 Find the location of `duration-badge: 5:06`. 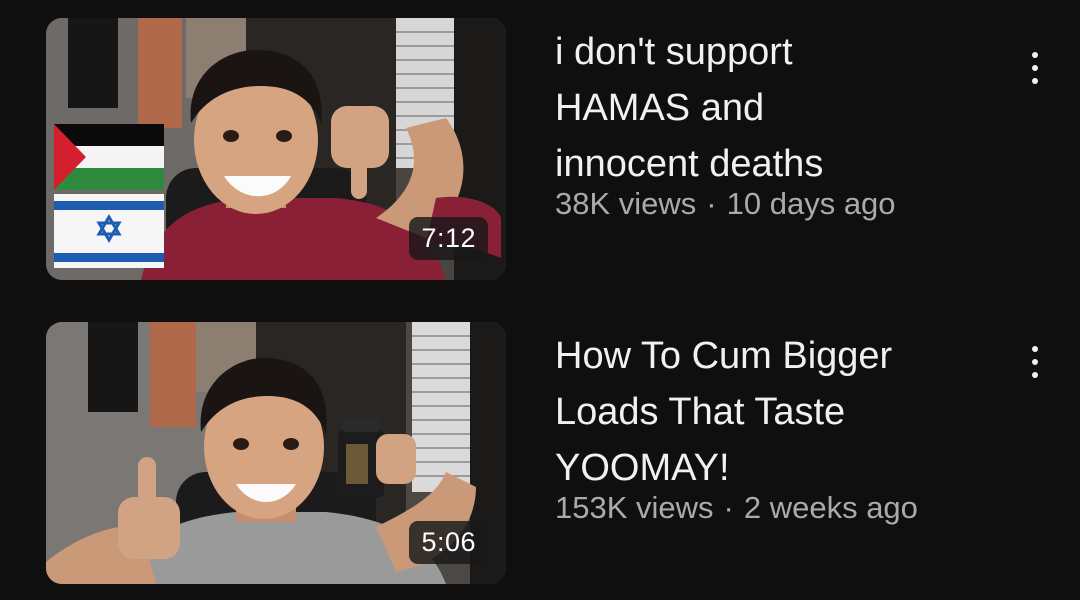

duration-badge: 5:06 is located at coordinates (448, 542).